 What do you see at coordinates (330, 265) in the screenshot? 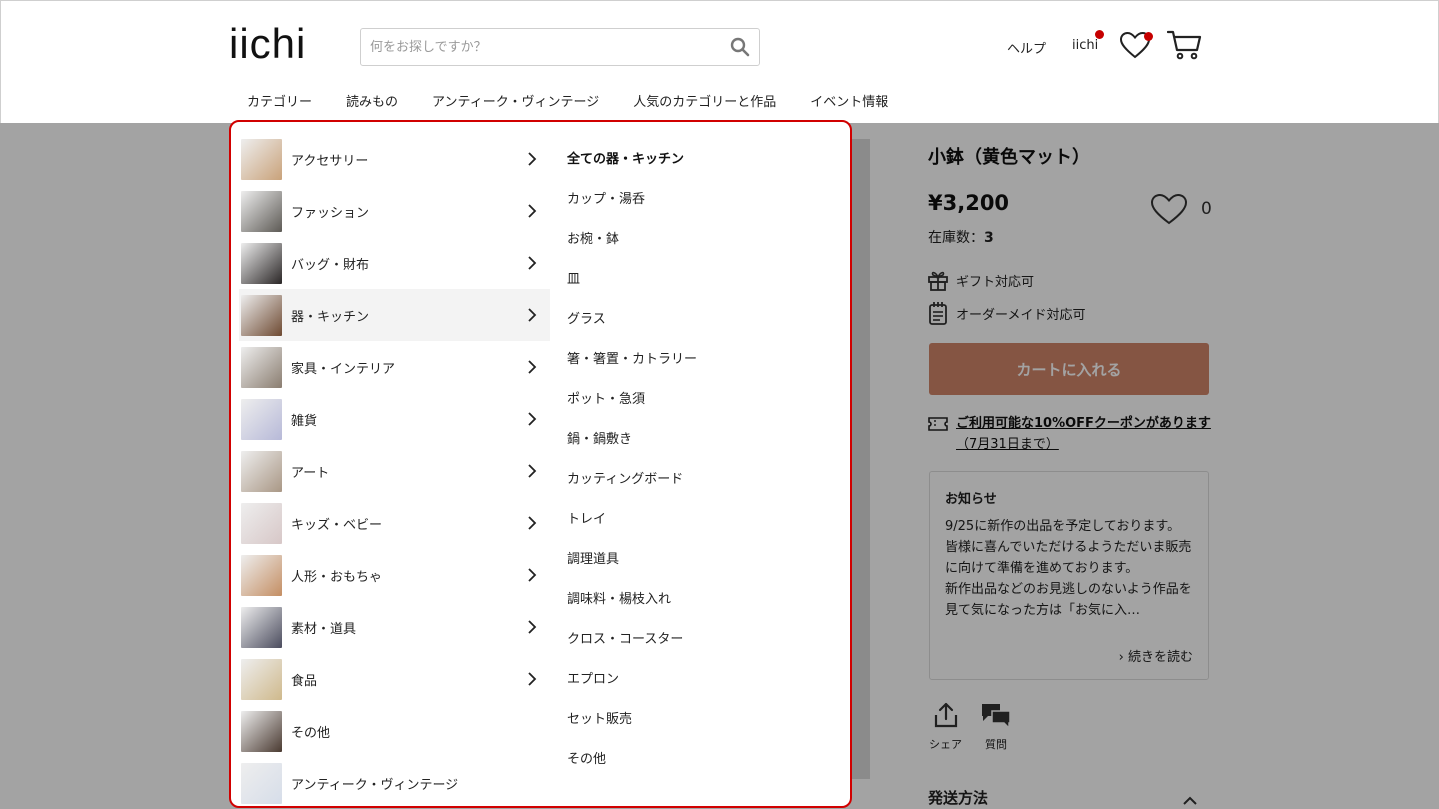
I see `category-label: バッグ・財布` at bounding box center [330, 265].